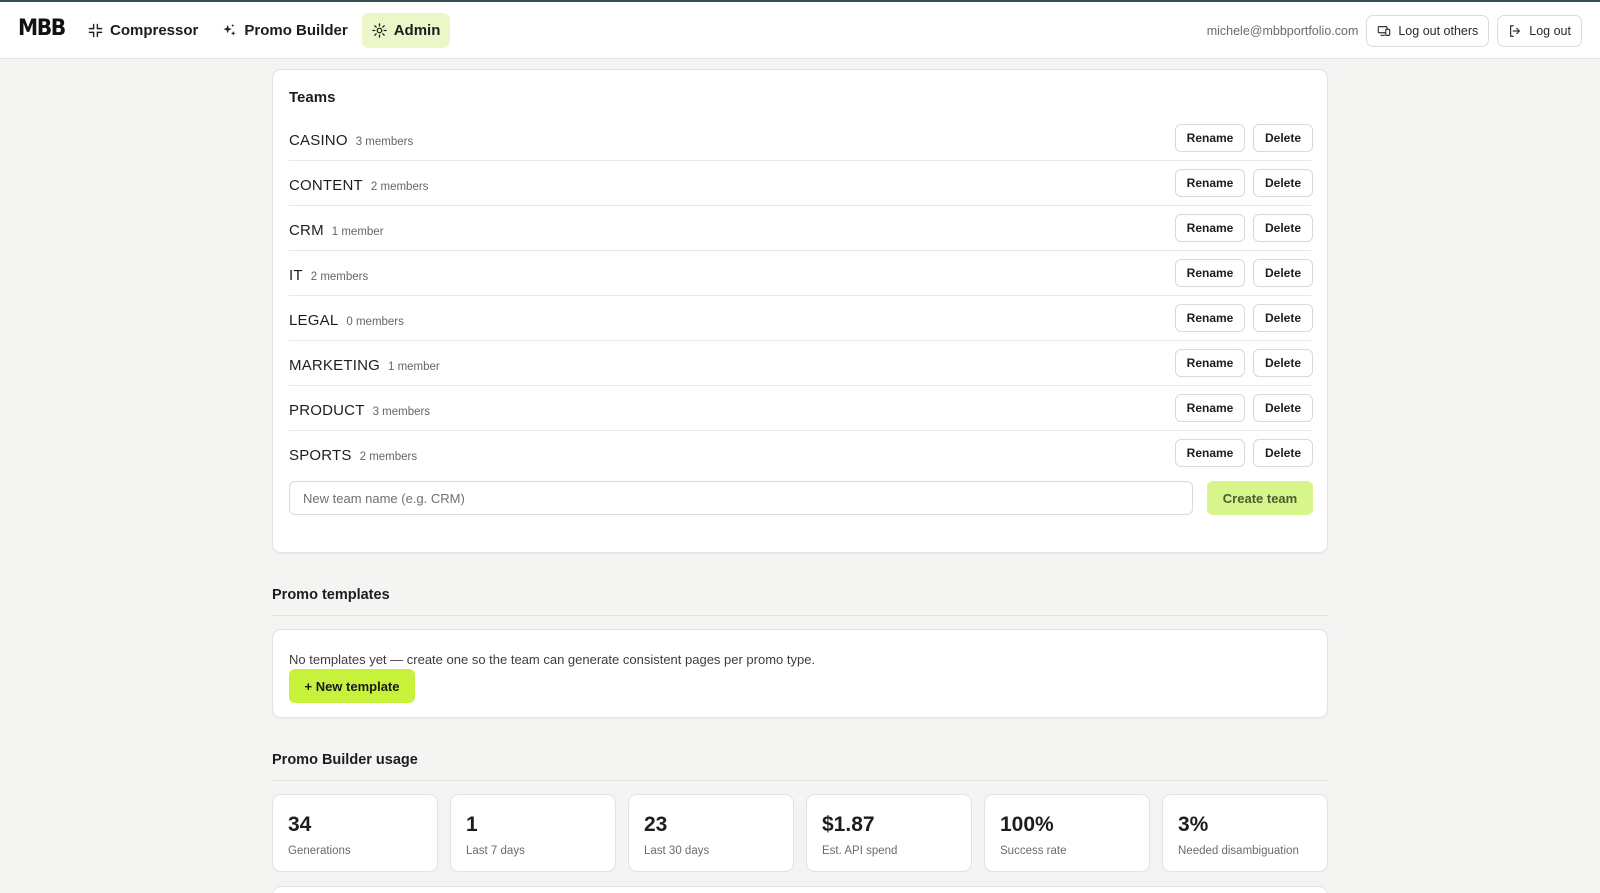 The width and height of the screenshot is (1600, 893). What do you see at coordinates (312, 97) in the screenshot?
I see `teams-title: Teams` at bounding box center [312, 97].